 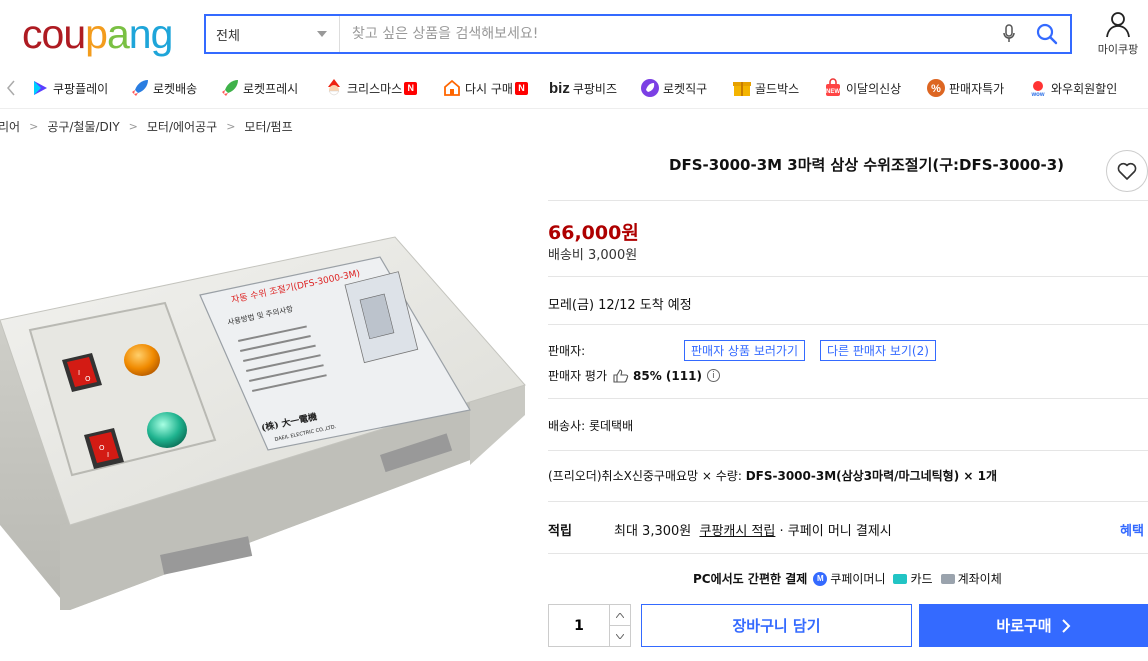 I want to click on option-value: DFS-3000-3M(삼상3마력/마그네틱형) × 1개, so click(x=871, y=476).